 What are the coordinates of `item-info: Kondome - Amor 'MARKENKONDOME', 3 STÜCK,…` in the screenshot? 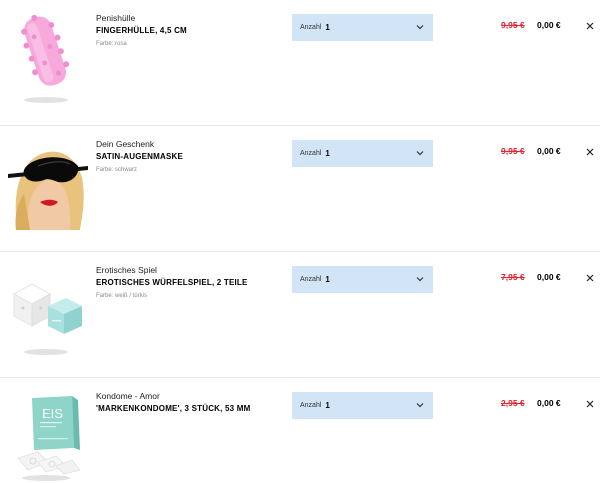 It's located at (191, 402).